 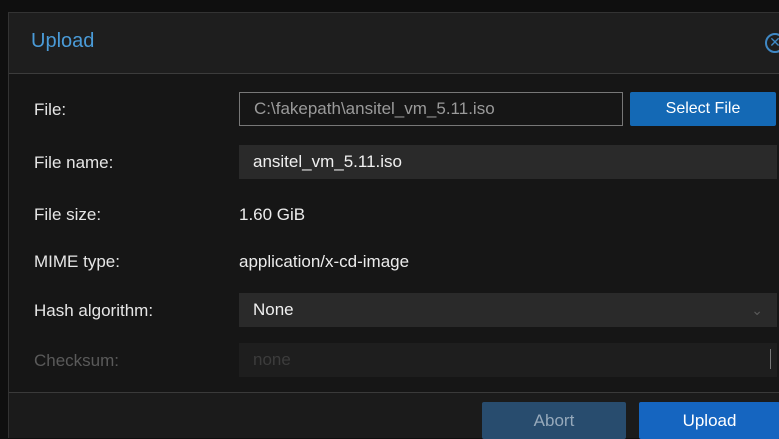 I want to click on upload-button: Upload, so click(x=709, y=420).